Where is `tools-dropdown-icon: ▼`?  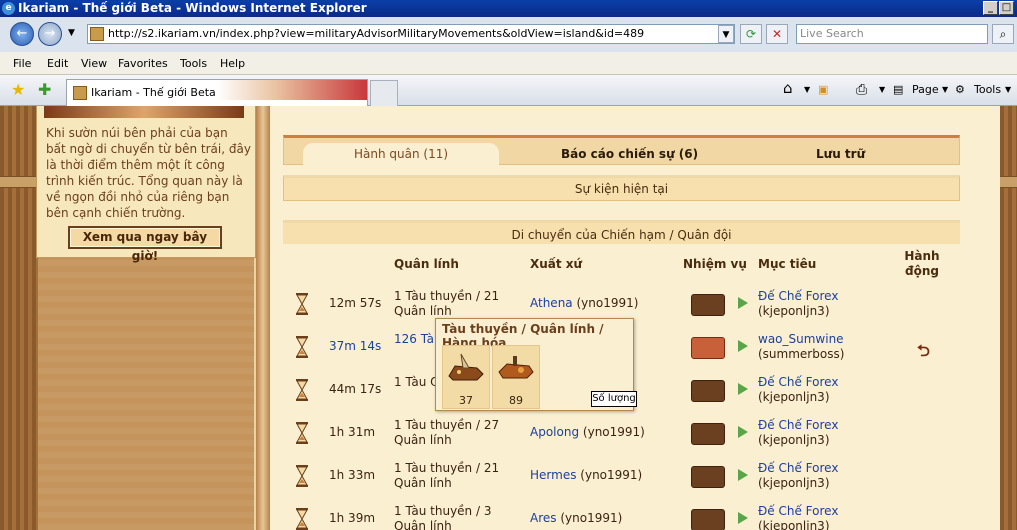
tools-dropdown-icon: ▼ is located at coordinates (1008, 90).